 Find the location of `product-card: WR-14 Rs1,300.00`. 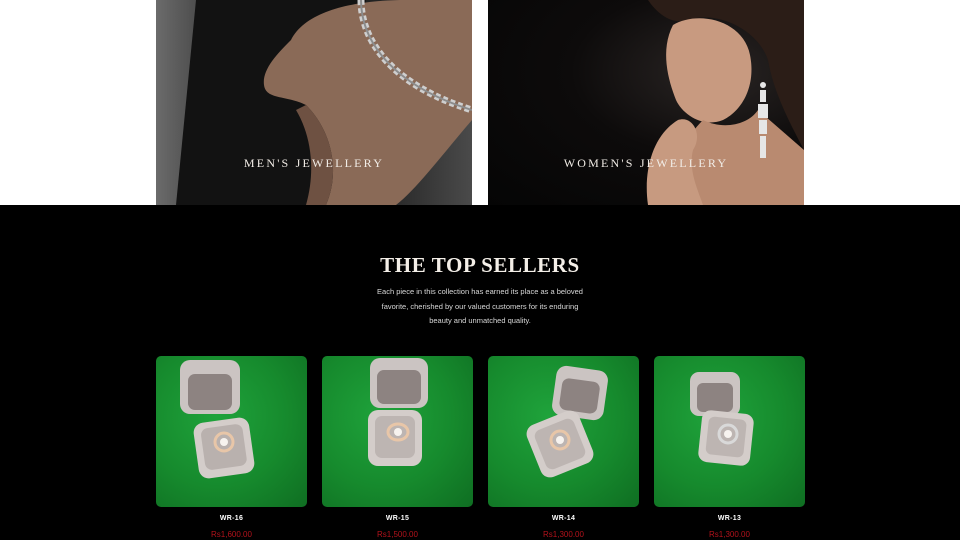

product-card: WR-14 Rs1,300.00 is located at coordinates (563, 447).